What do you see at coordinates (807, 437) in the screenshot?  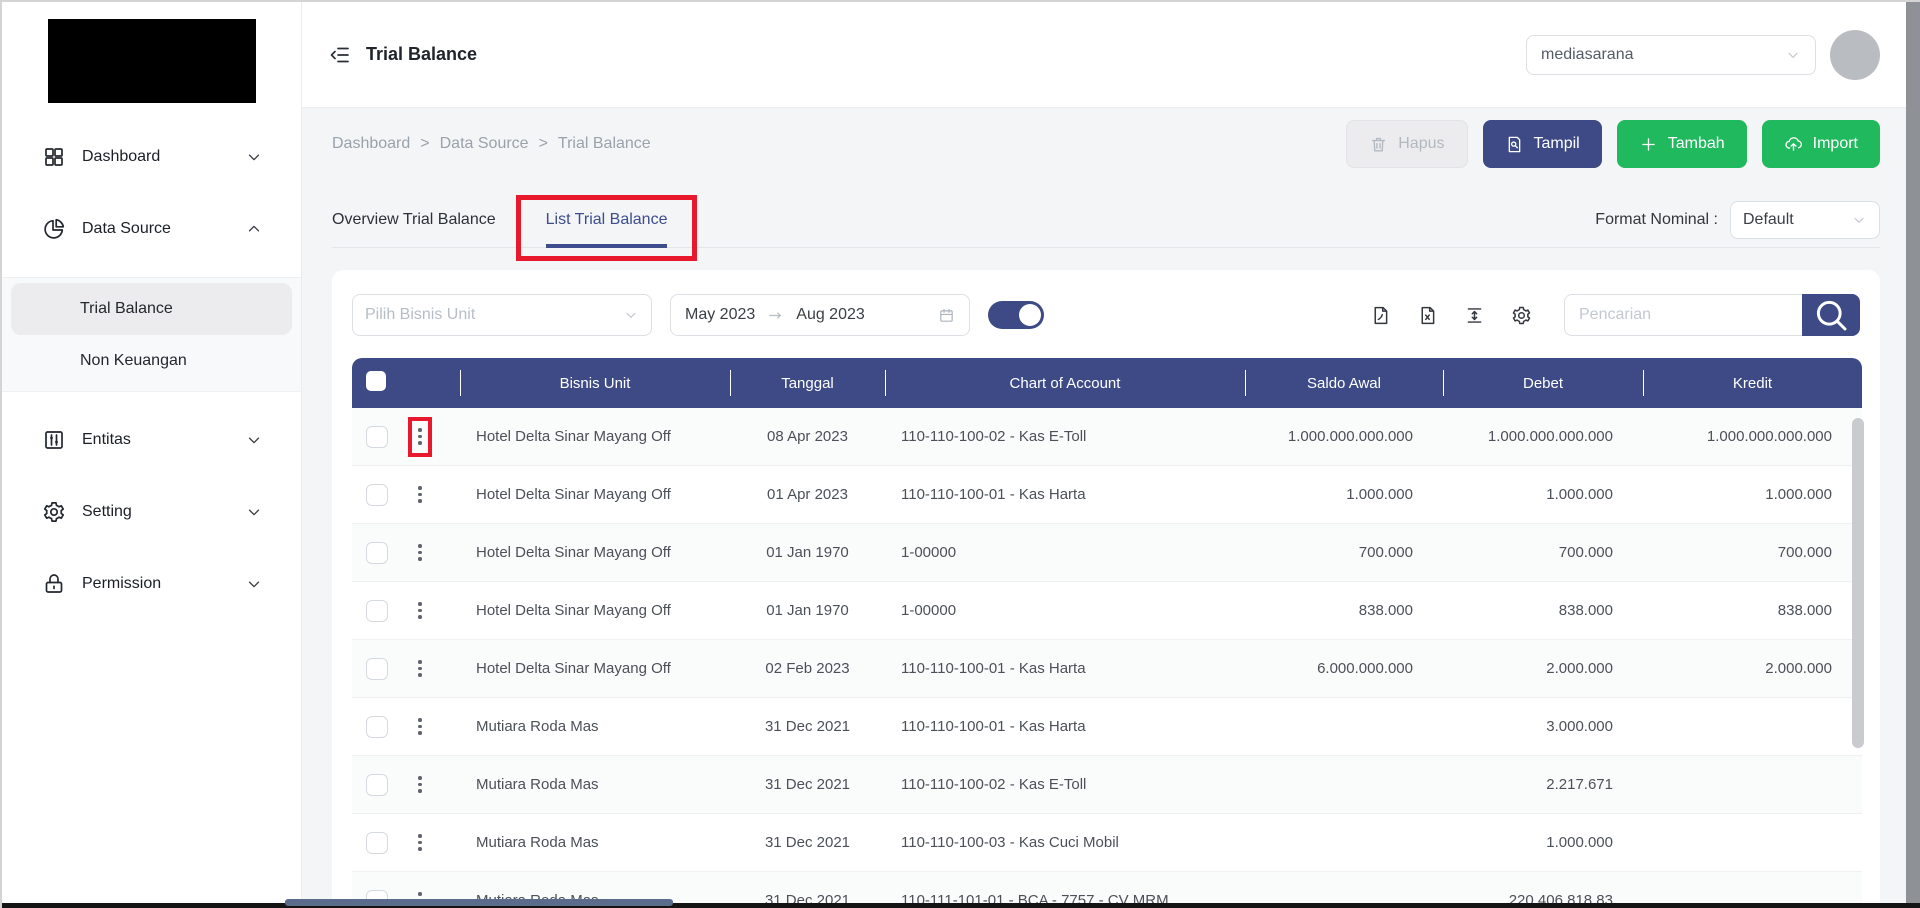 I see `cell-tanggal: 08 Apr 2023` at bounding box center [807, 437].